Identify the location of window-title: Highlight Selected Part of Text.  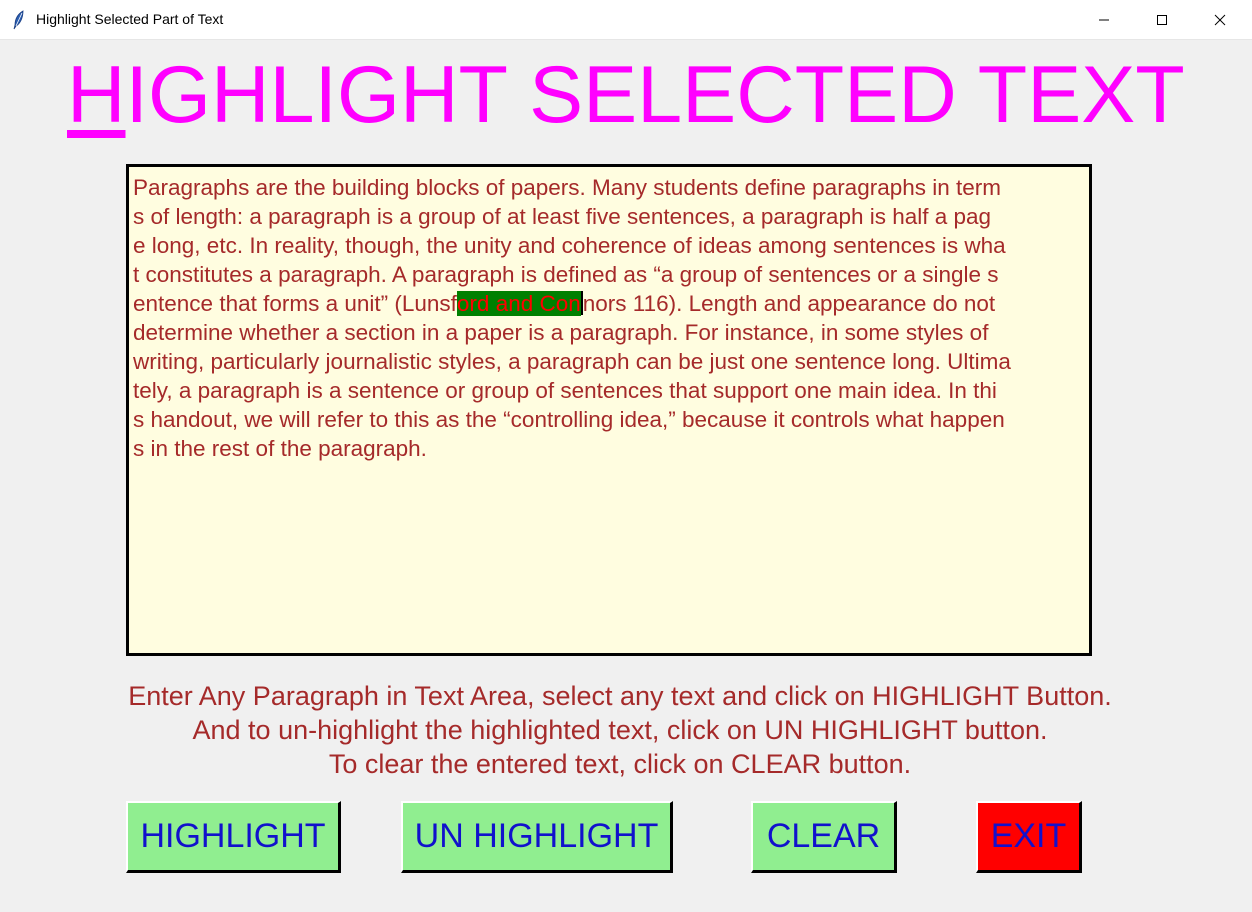
(130, 19).